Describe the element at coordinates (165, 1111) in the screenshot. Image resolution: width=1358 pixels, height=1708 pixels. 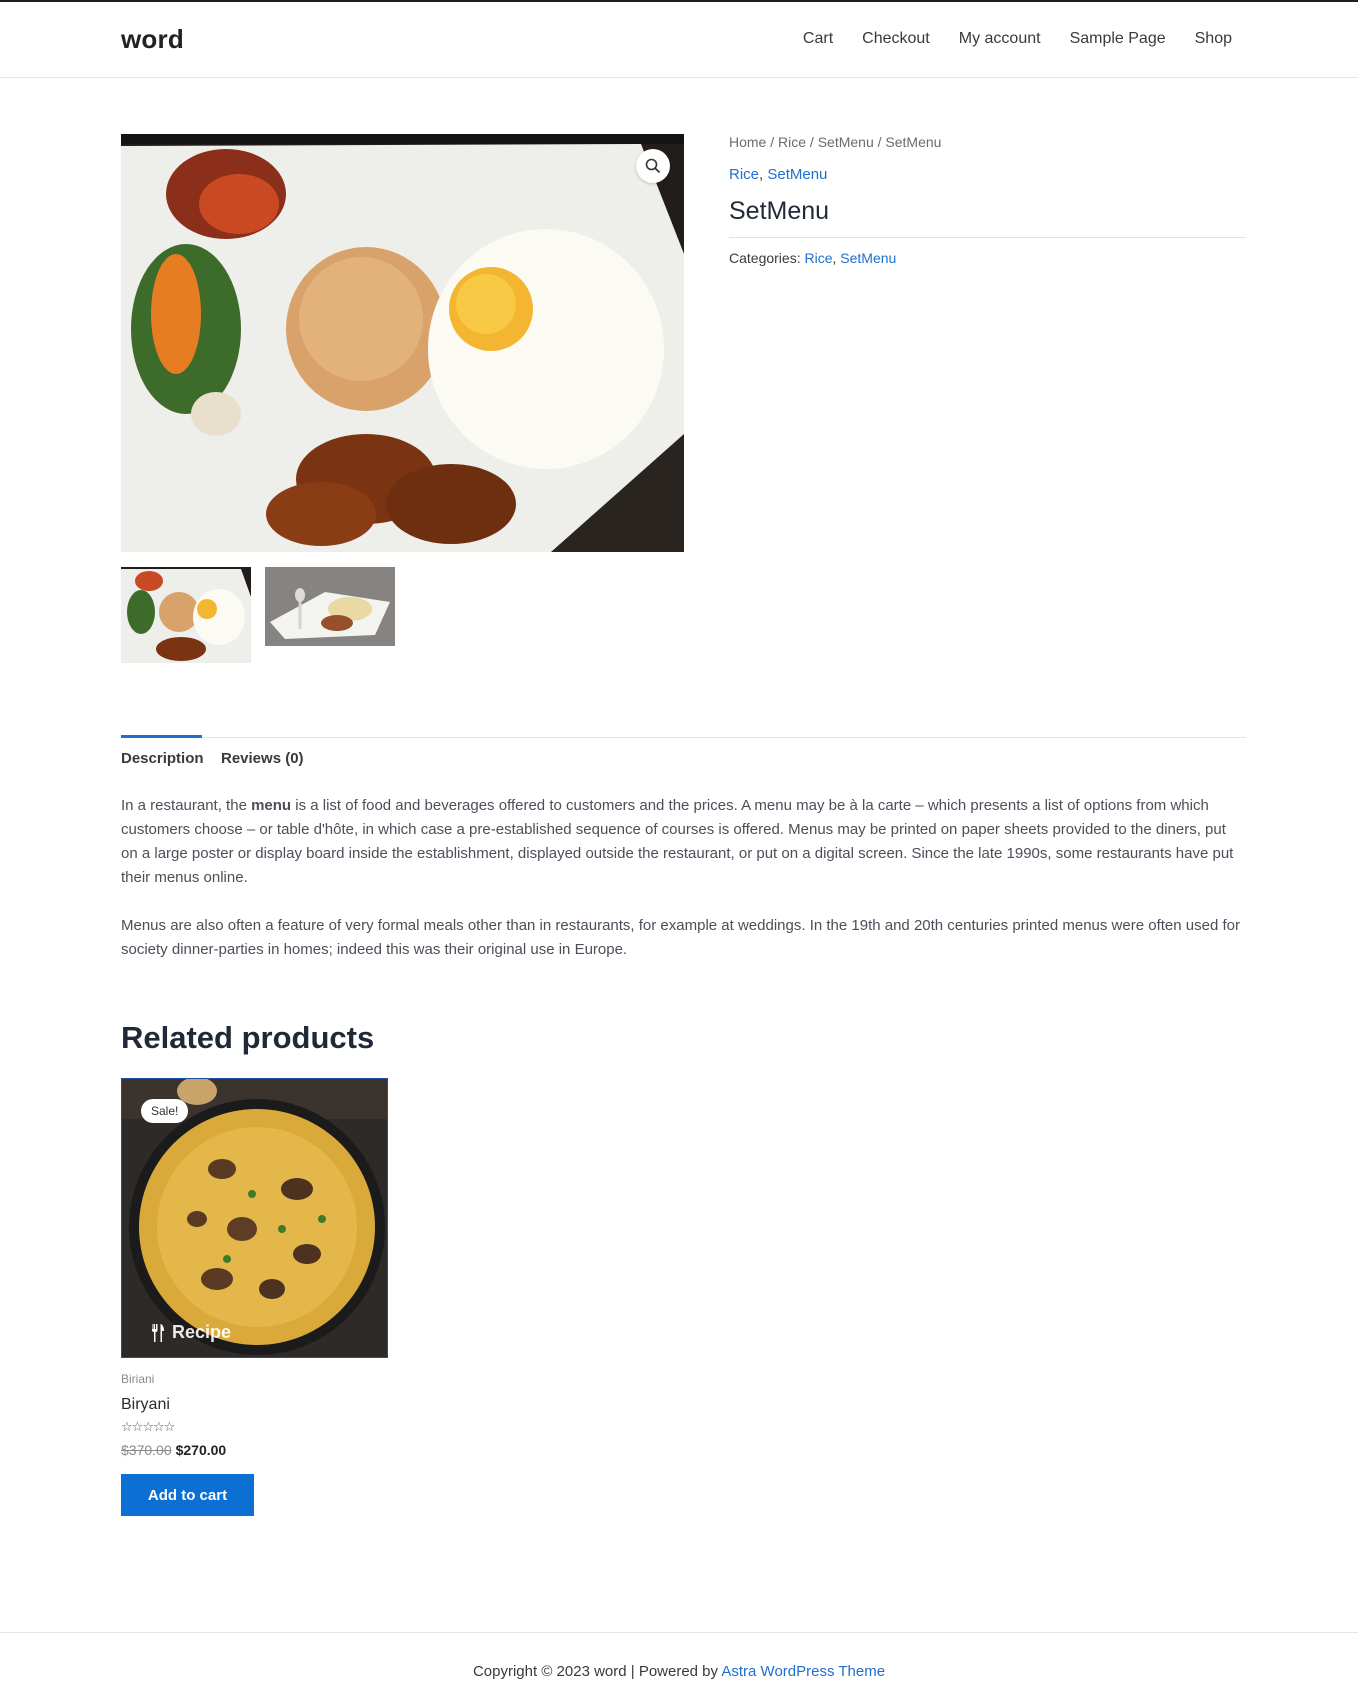
I see `sale-badge: Sale!` at that location.